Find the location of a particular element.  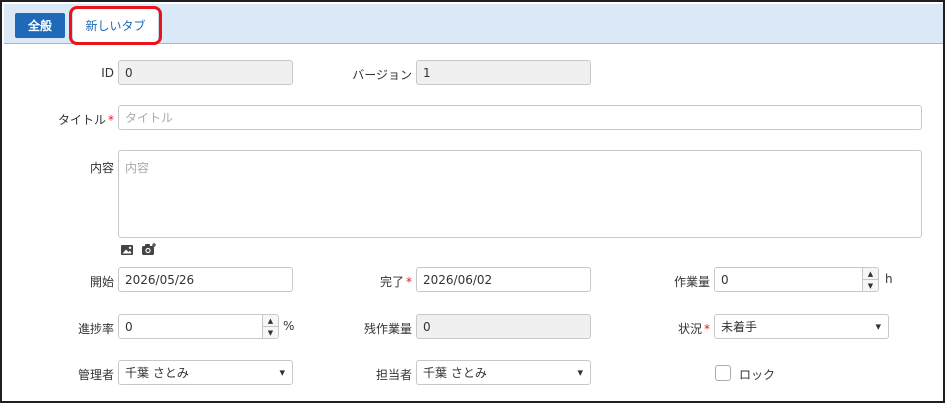

assignee-label: 担当者 is located at coordinates (393, 375).